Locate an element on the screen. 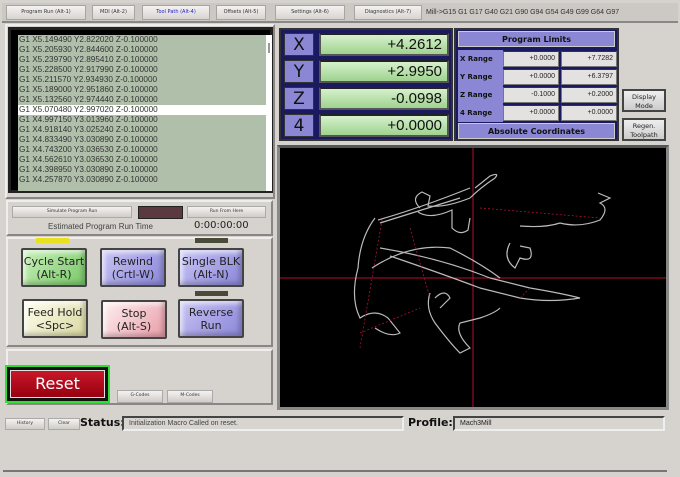  gcode-line: G1 X5.132560 Y2.974440 Z-0.100000 is located at coordinates (142, 100).